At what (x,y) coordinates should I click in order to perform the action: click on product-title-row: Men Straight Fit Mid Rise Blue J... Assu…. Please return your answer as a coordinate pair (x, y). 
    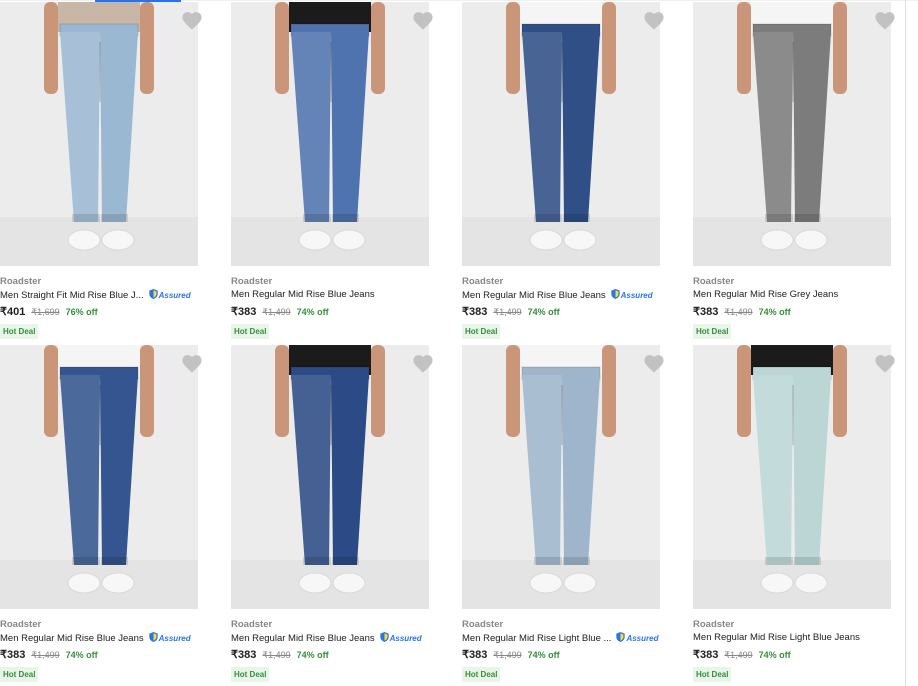
    Looking at the image, I should click on (95, 295).